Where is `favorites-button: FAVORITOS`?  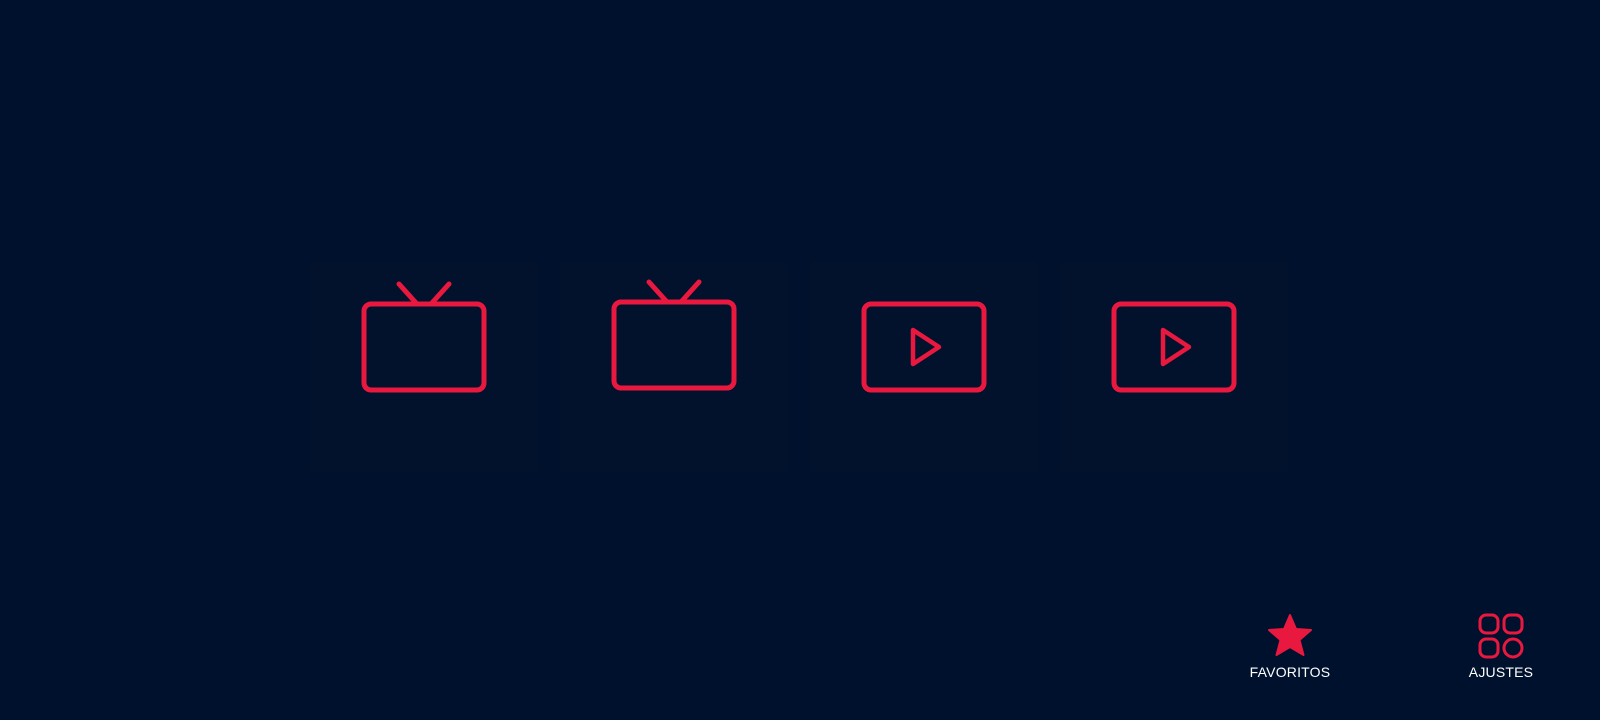 favorites-button: FAVORITOS is located at coordinates (1290, 652).